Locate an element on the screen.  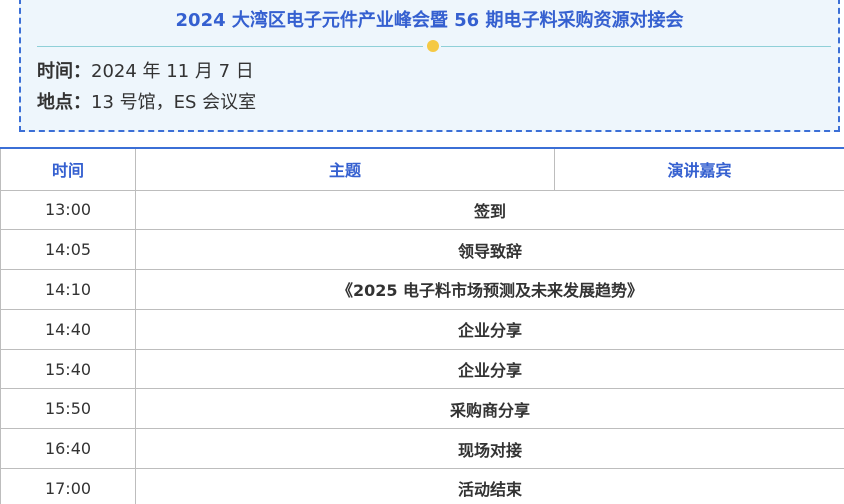
row-topic: 现场对接 is located at coordinates (489, 449).